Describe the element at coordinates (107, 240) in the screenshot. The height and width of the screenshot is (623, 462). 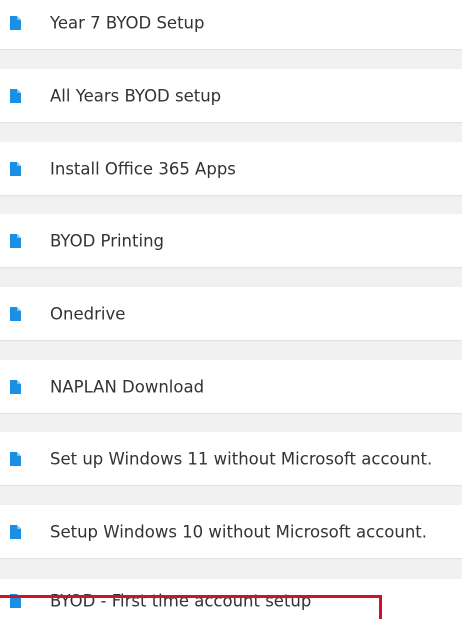
I see `list-item-label: BYOD Printing` at that location.